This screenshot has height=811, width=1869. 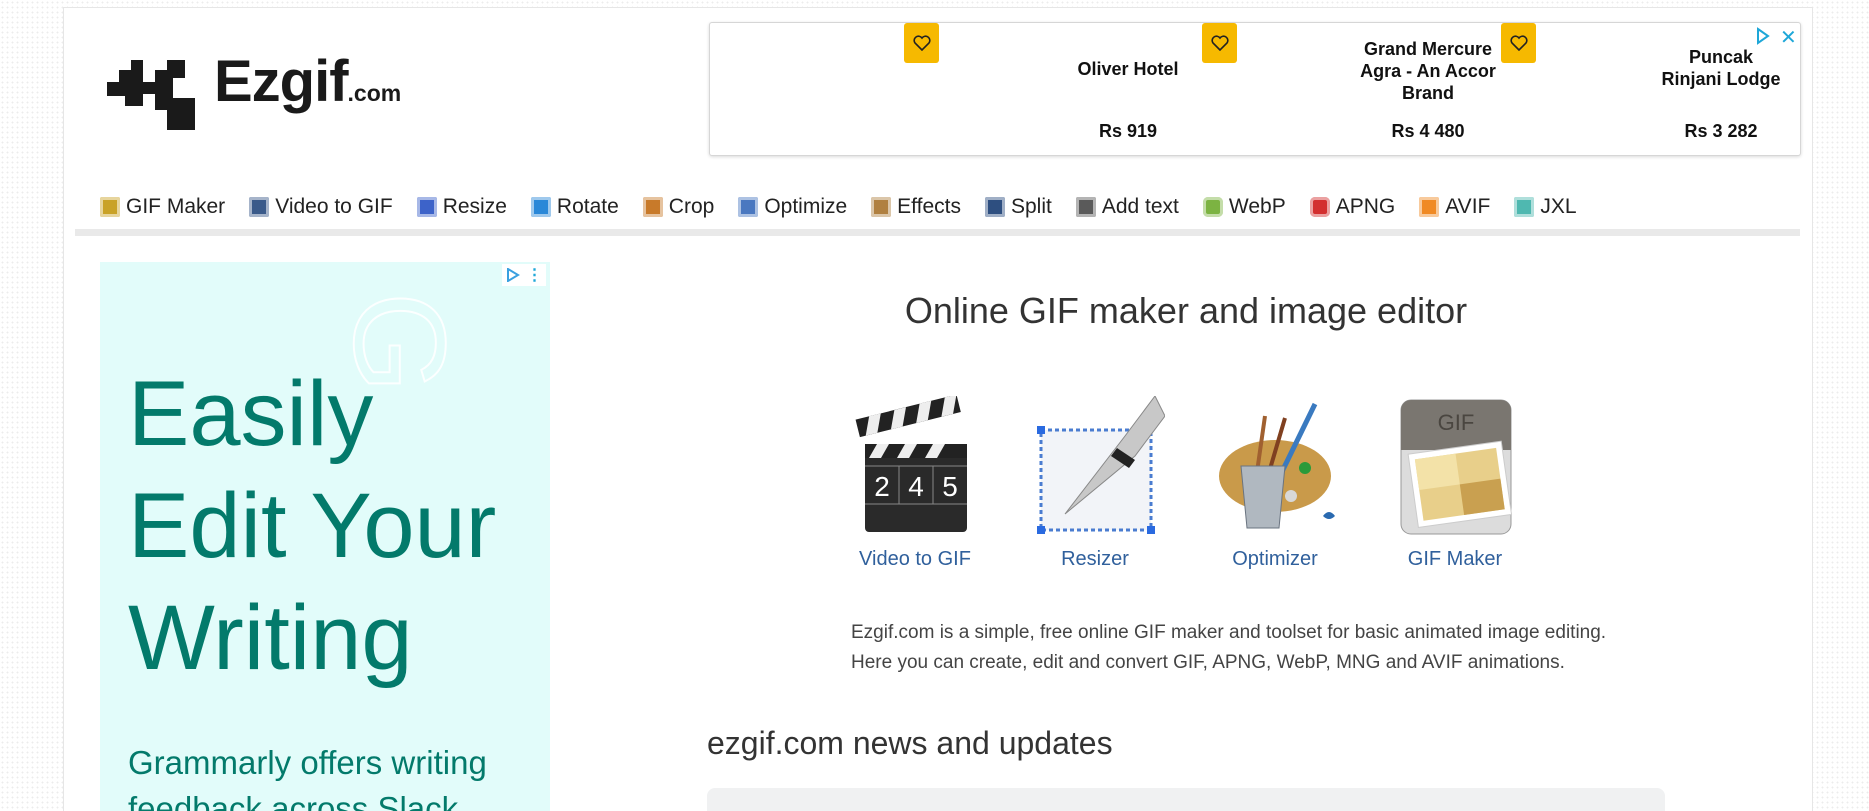 I want to click on nav-effects: Effects, so click(x=916, y=207).